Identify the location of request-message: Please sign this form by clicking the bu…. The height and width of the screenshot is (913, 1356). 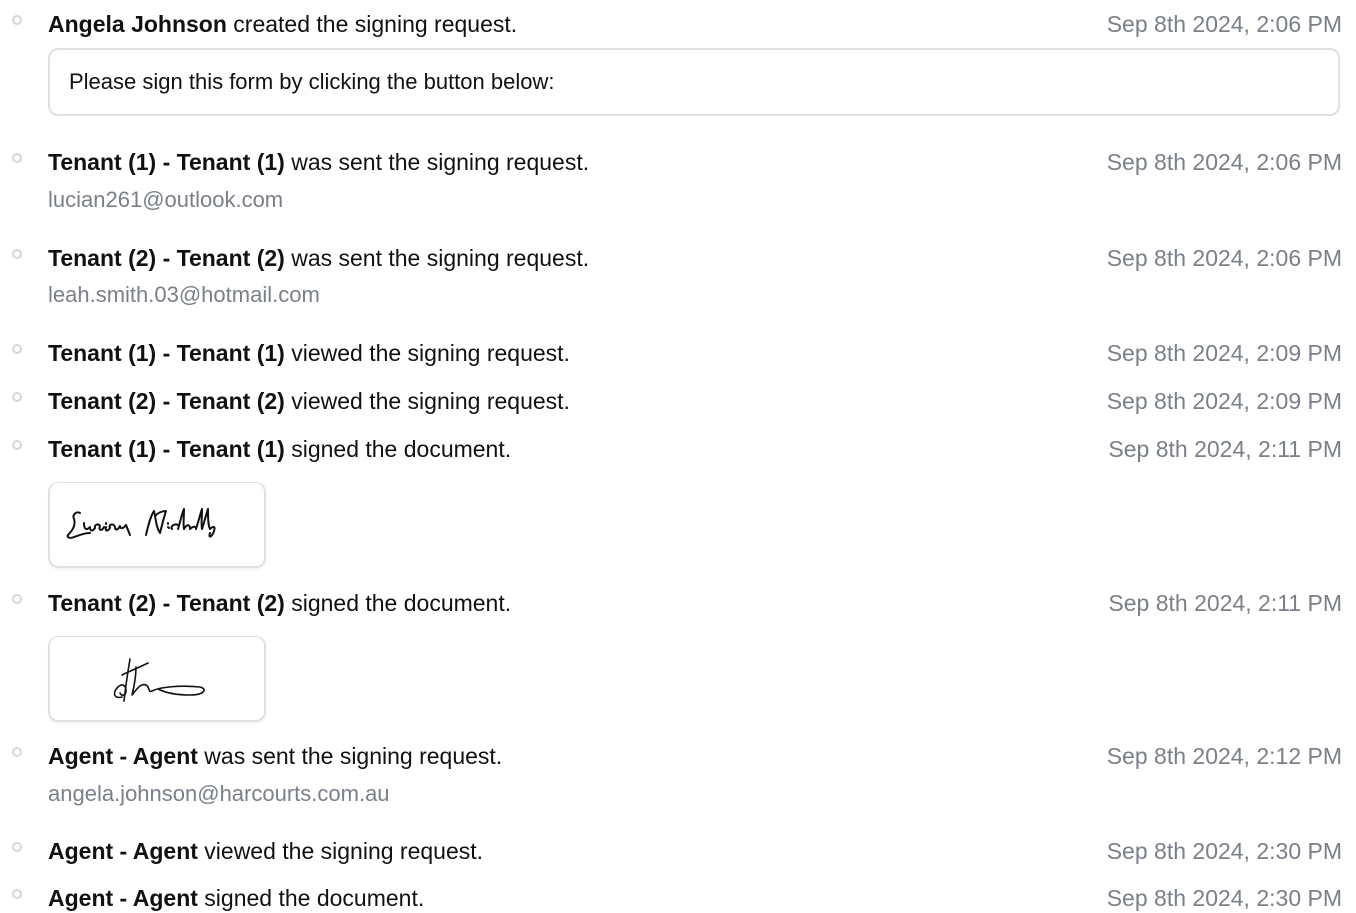
(312, 81).